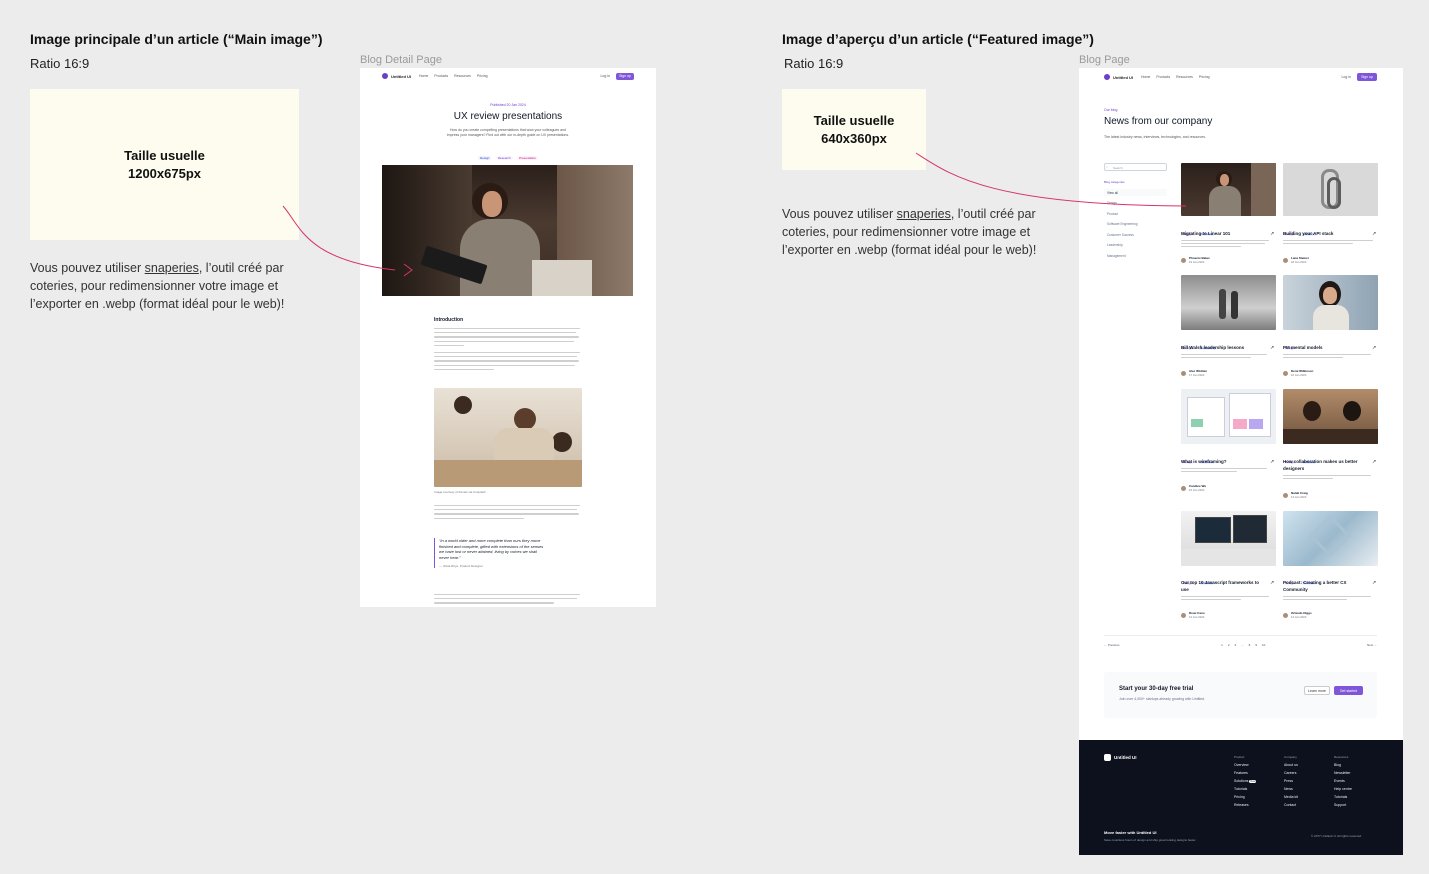 The height and width of the screenshot is (874, 1429). Describe the element at coordinates (1327, 233) in the screenshot. I see `post-title-api: Building your API stack` at that location.